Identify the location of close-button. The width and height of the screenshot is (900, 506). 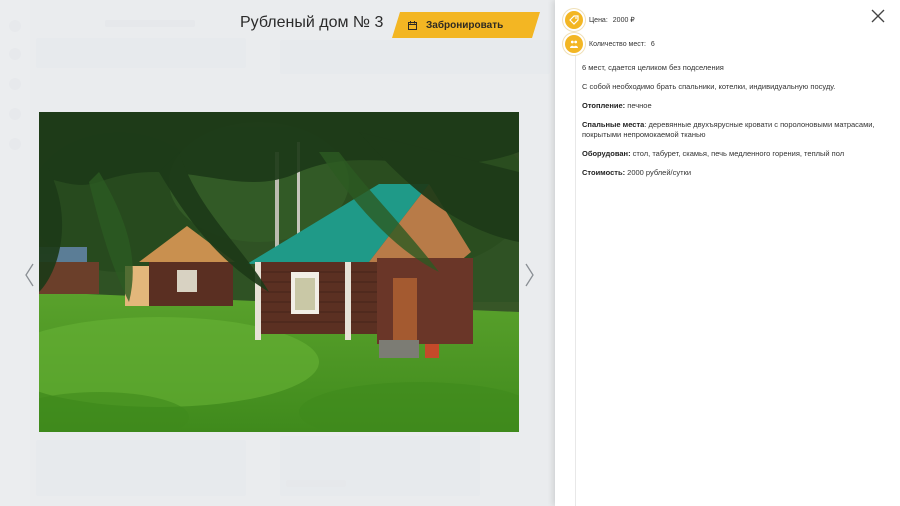
(878, 16).